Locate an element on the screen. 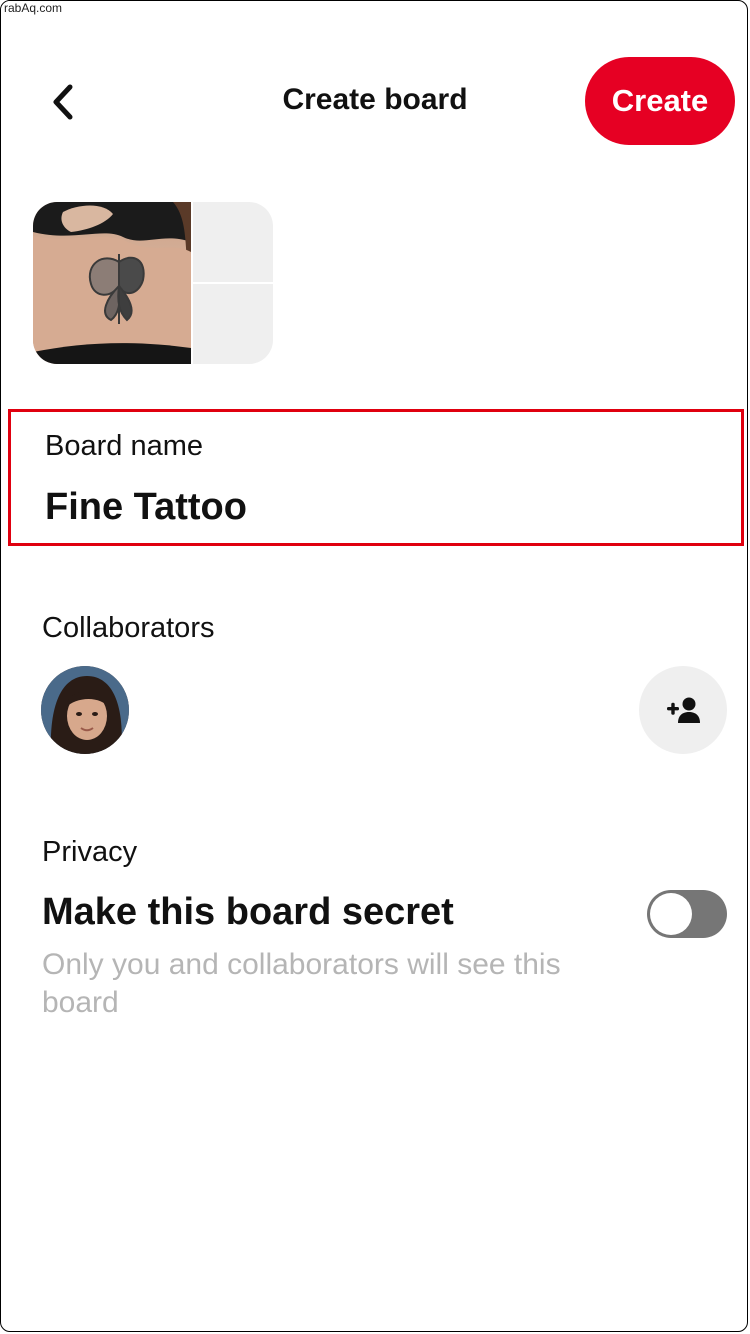  collaborators-label: Collaborators is located at coordinates (128, 628).